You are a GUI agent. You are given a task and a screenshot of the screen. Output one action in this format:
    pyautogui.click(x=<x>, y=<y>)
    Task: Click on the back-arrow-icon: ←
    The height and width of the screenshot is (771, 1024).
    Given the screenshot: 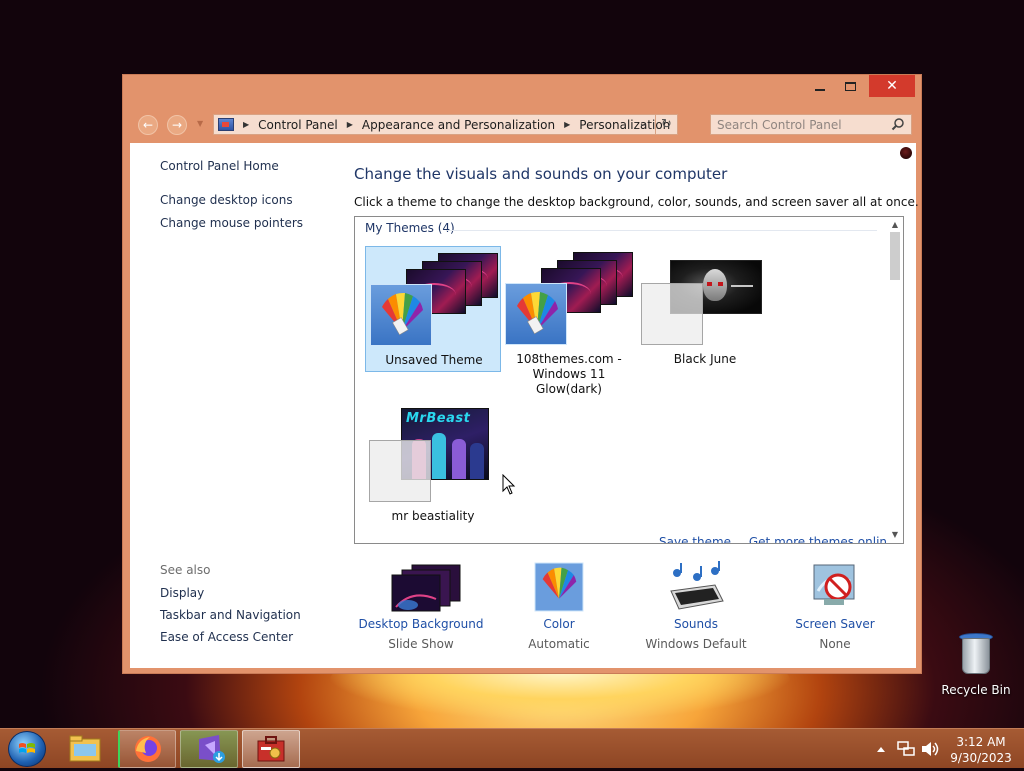 What is the action you would take?
    pyautogui.click(x=148, y=125)
    